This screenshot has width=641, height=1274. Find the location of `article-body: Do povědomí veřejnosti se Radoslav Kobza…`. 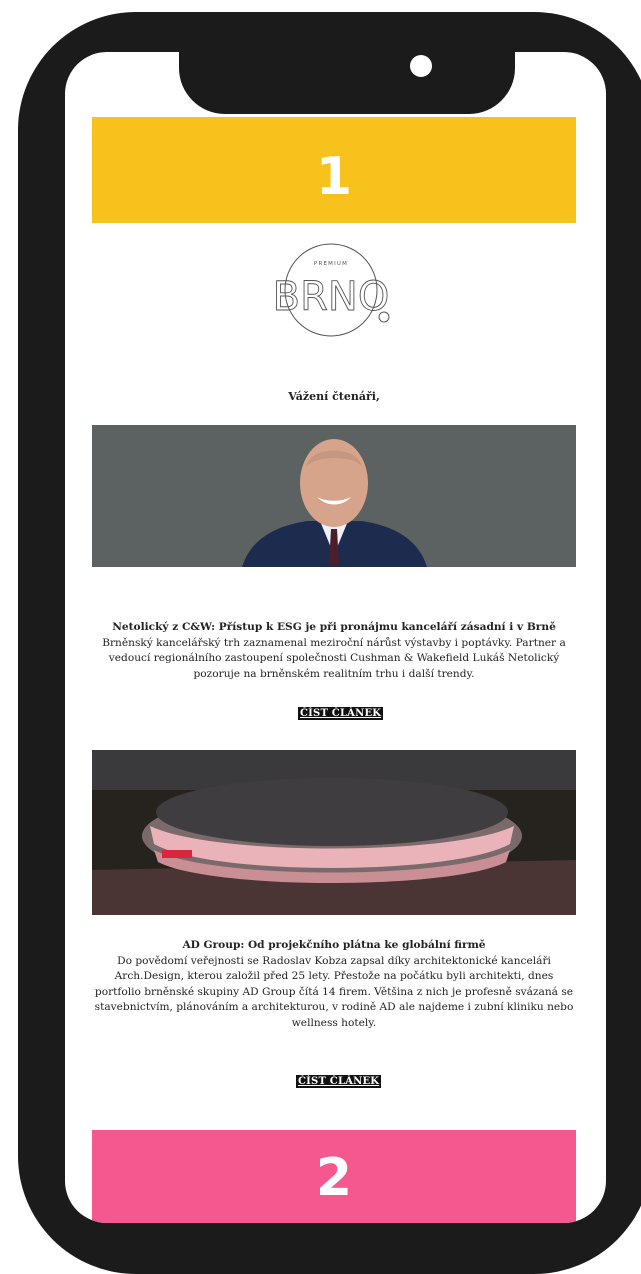

article-body: Do povědomí veřejnosti se Radoslav Kobza… is located at coordinates (334, 991).